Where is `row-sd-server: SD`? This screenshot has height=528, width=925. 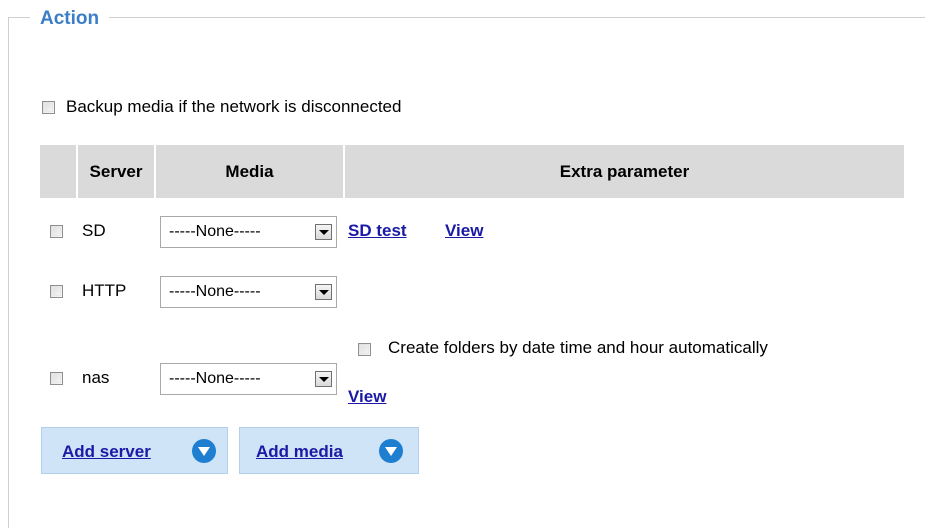 row-sd-server: SD is located at coordinates (94, 230).